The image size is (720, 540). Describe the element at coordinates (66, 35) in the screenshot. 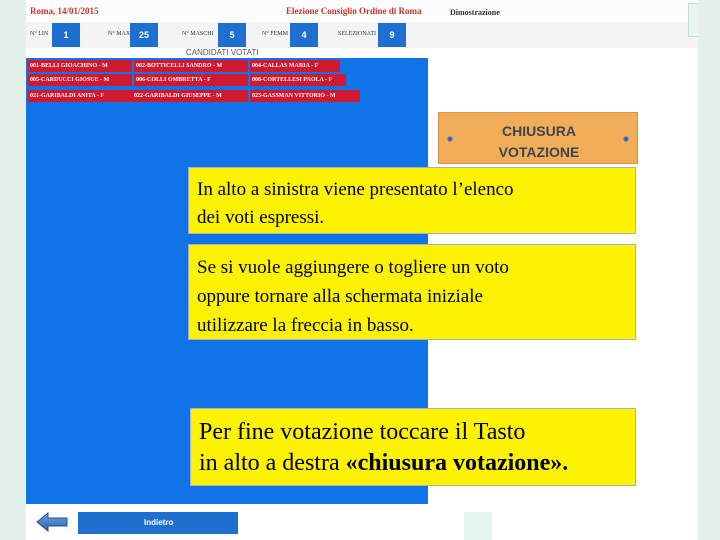

I see `stat-value-lin: 1` at that location.